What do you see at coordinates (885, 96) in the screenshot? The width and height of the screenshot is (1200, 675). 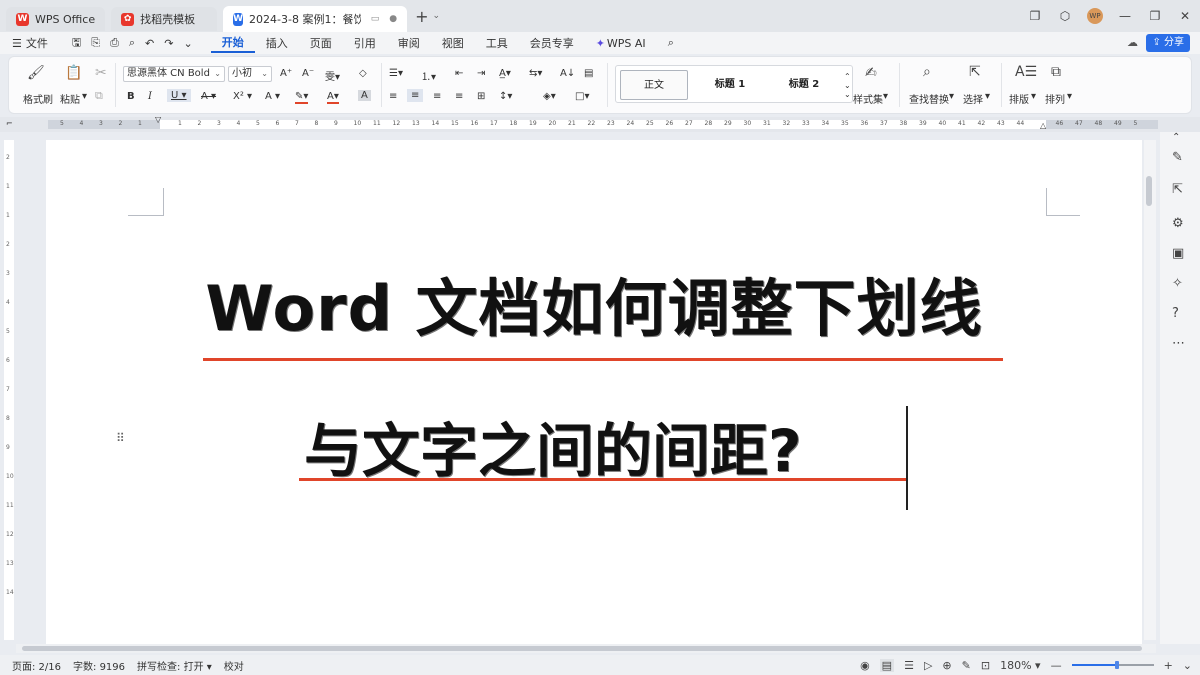 I see `style-set-dropdown-icon: ▾` at bounding box center [885, 96].